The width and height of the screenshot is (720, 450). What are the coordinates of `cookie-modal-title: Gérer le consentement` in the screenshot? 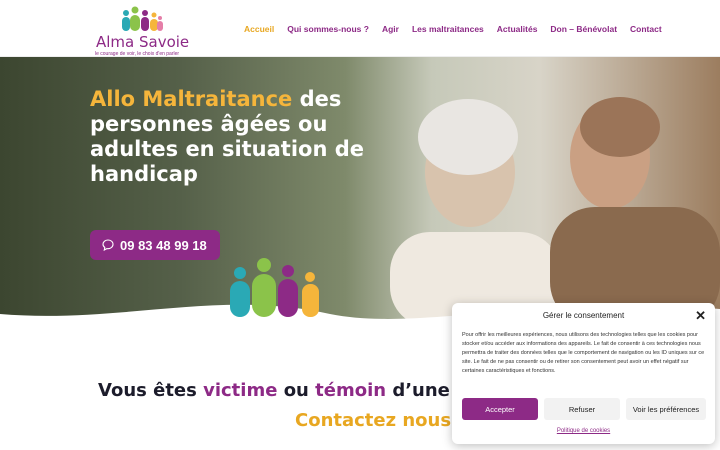 It's located at (583, 315).